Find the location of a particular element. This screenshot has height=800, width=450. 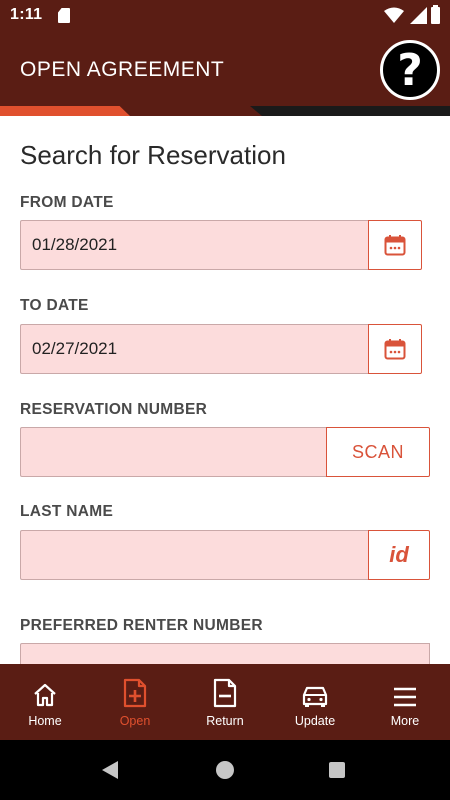

to-date-field: 02/27/2021 is located at coordinates (194, 349).